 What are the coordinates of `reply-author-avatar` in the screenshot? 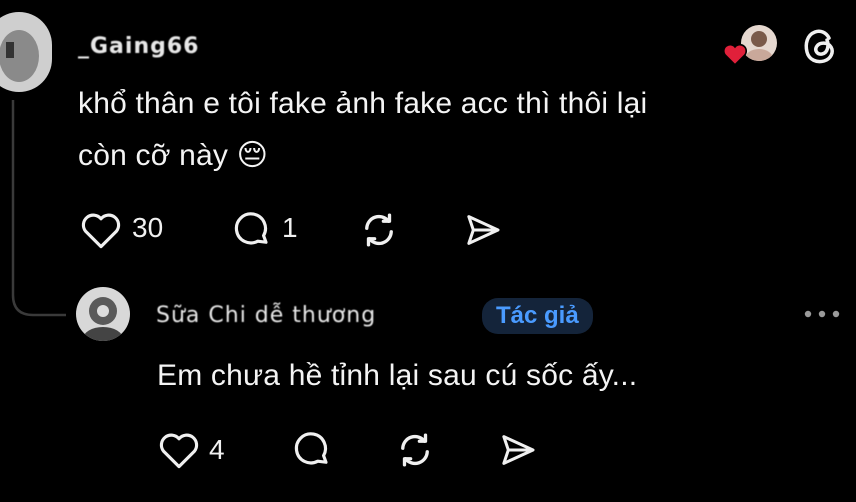 It's located at (103, 314).